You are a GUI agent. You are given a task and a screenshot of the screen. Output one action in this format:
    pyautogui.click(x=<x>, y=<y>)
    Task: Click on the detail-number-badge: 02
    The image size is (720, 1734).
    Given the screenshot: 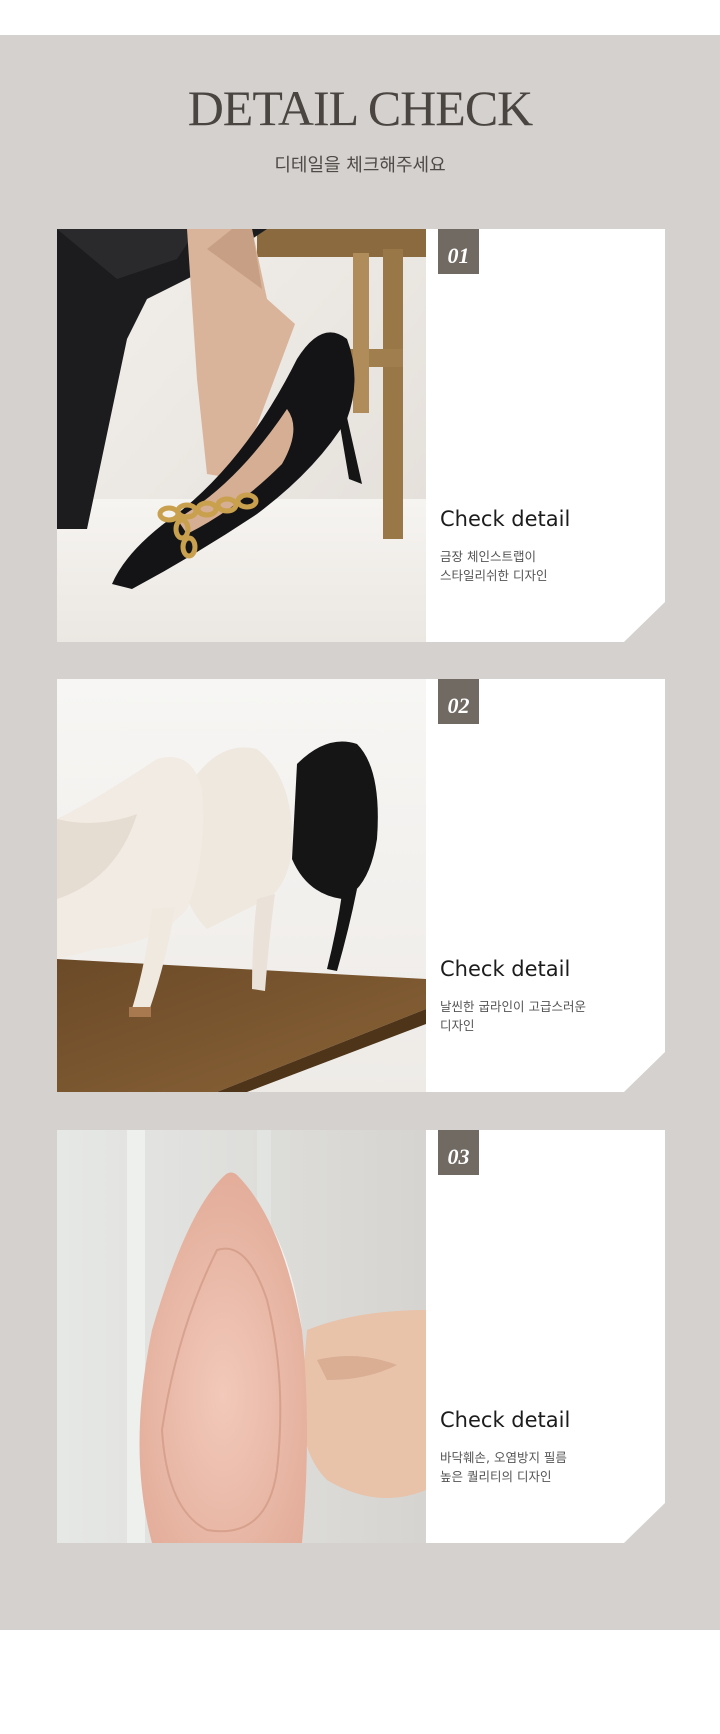 What is the action you would take?
    pyautogui.click(x=458, y=701)
    